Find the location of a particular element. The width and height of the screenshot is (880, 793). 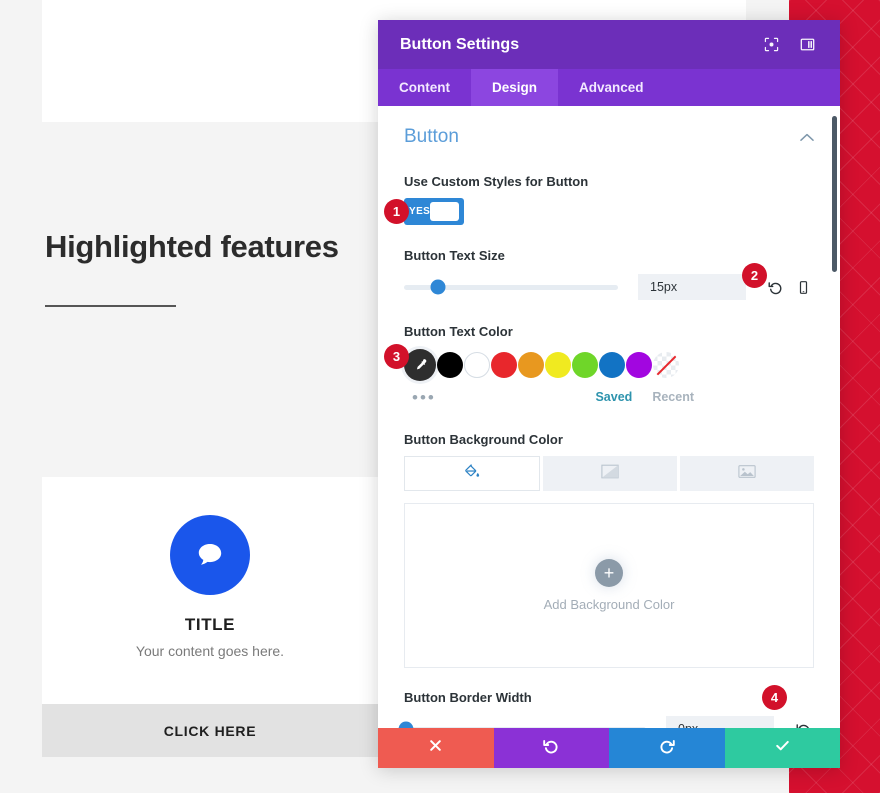

cancel-button is located at coordinates (436, 748).